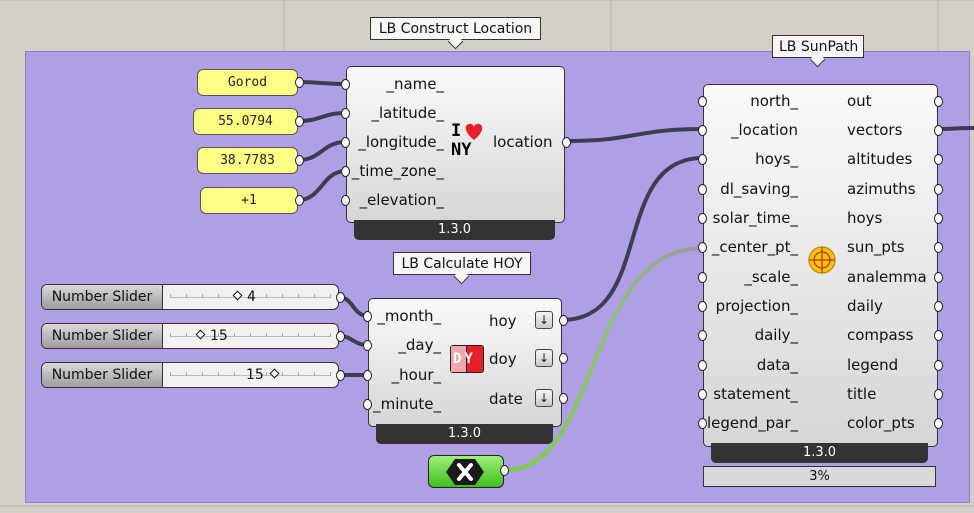  I want to click on version-text: 1.3.0, so click(454, 229).